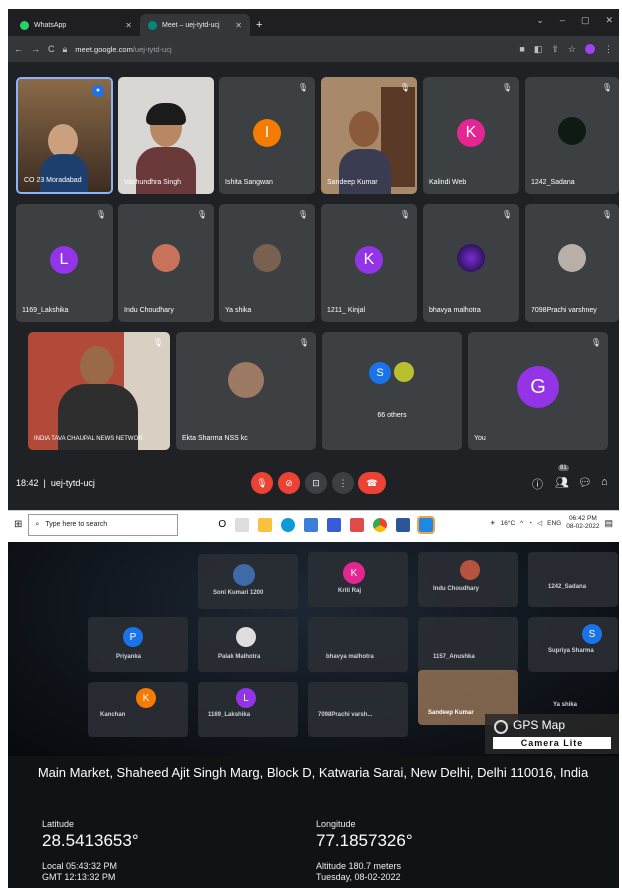 Image resolution: width=622 pixels, height=888 pixels. Describe the element at coordinates (456, 589) in the screenshot. I see `blurred-name: Indu Choudhary` at that location.